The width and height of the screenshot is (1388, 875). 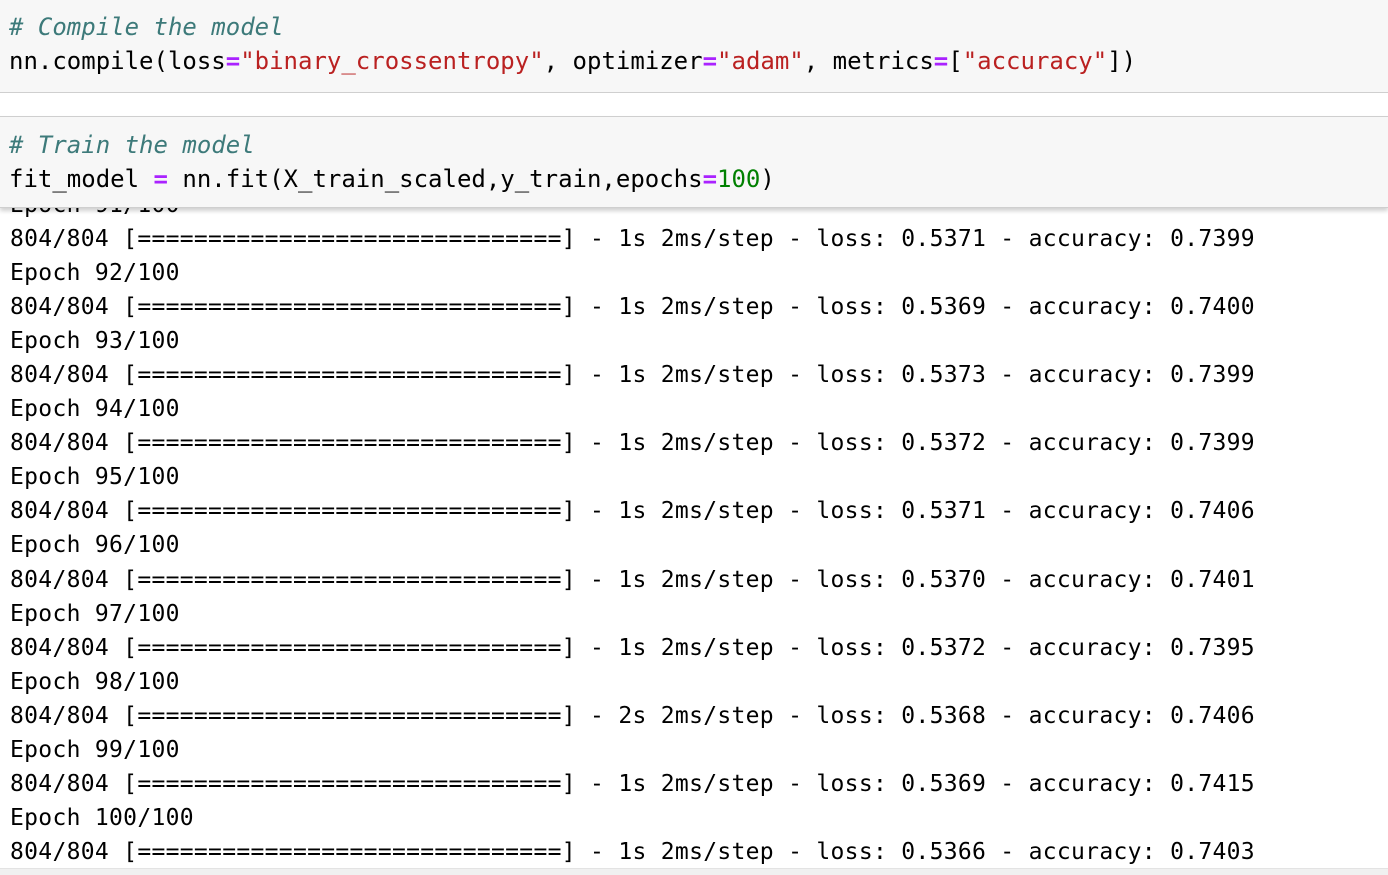 What do you see at coordinates (623, 61) in the screenshot?
I see `code-token: , optimizer` at bounding box center [623, 61].